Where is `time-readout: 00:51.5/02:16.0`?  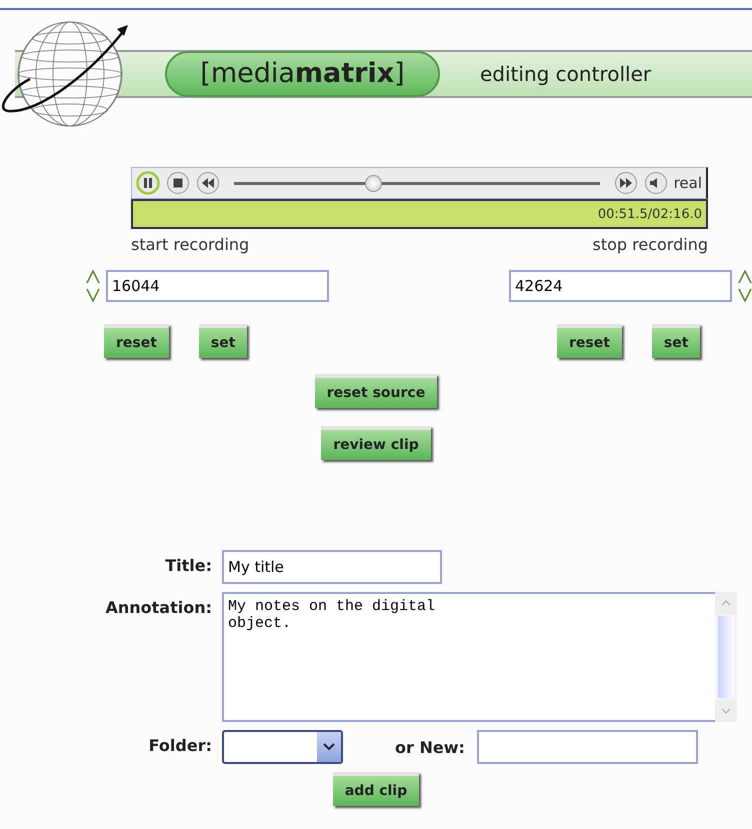 time-readout: 00:51.5/02:16.0 is located at coordinates (650, 214).